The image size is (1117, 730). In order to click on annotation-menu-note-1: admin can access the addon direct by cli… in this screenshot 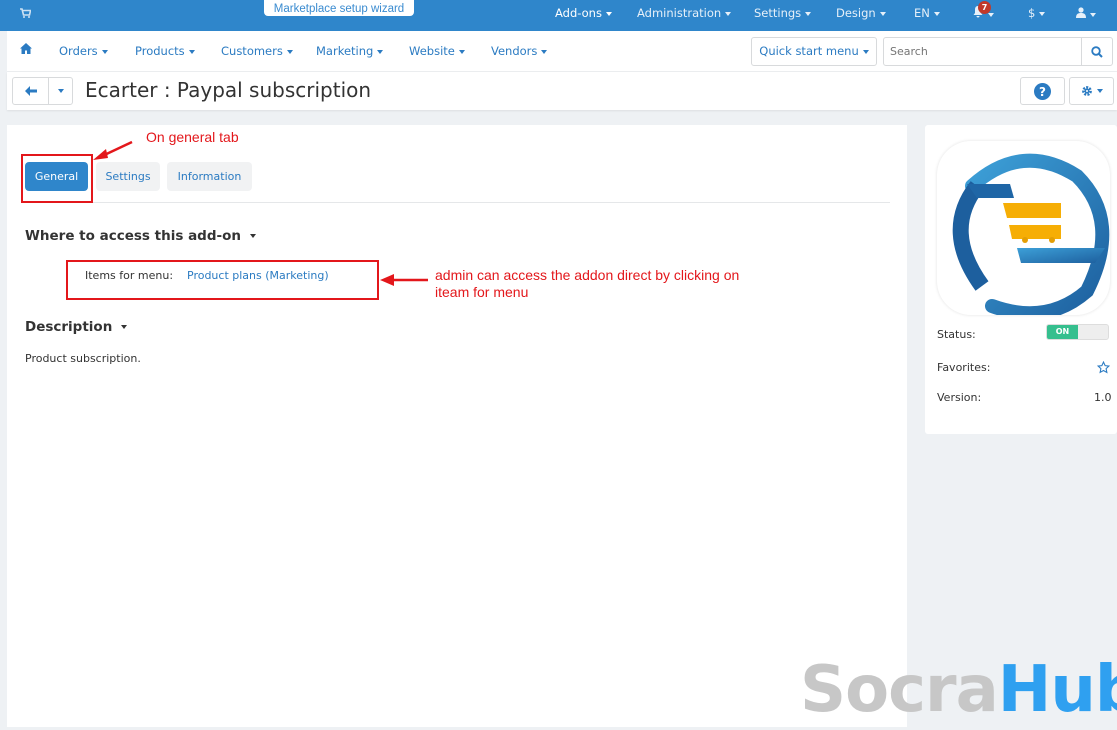, I will do `click(587, 275)`.